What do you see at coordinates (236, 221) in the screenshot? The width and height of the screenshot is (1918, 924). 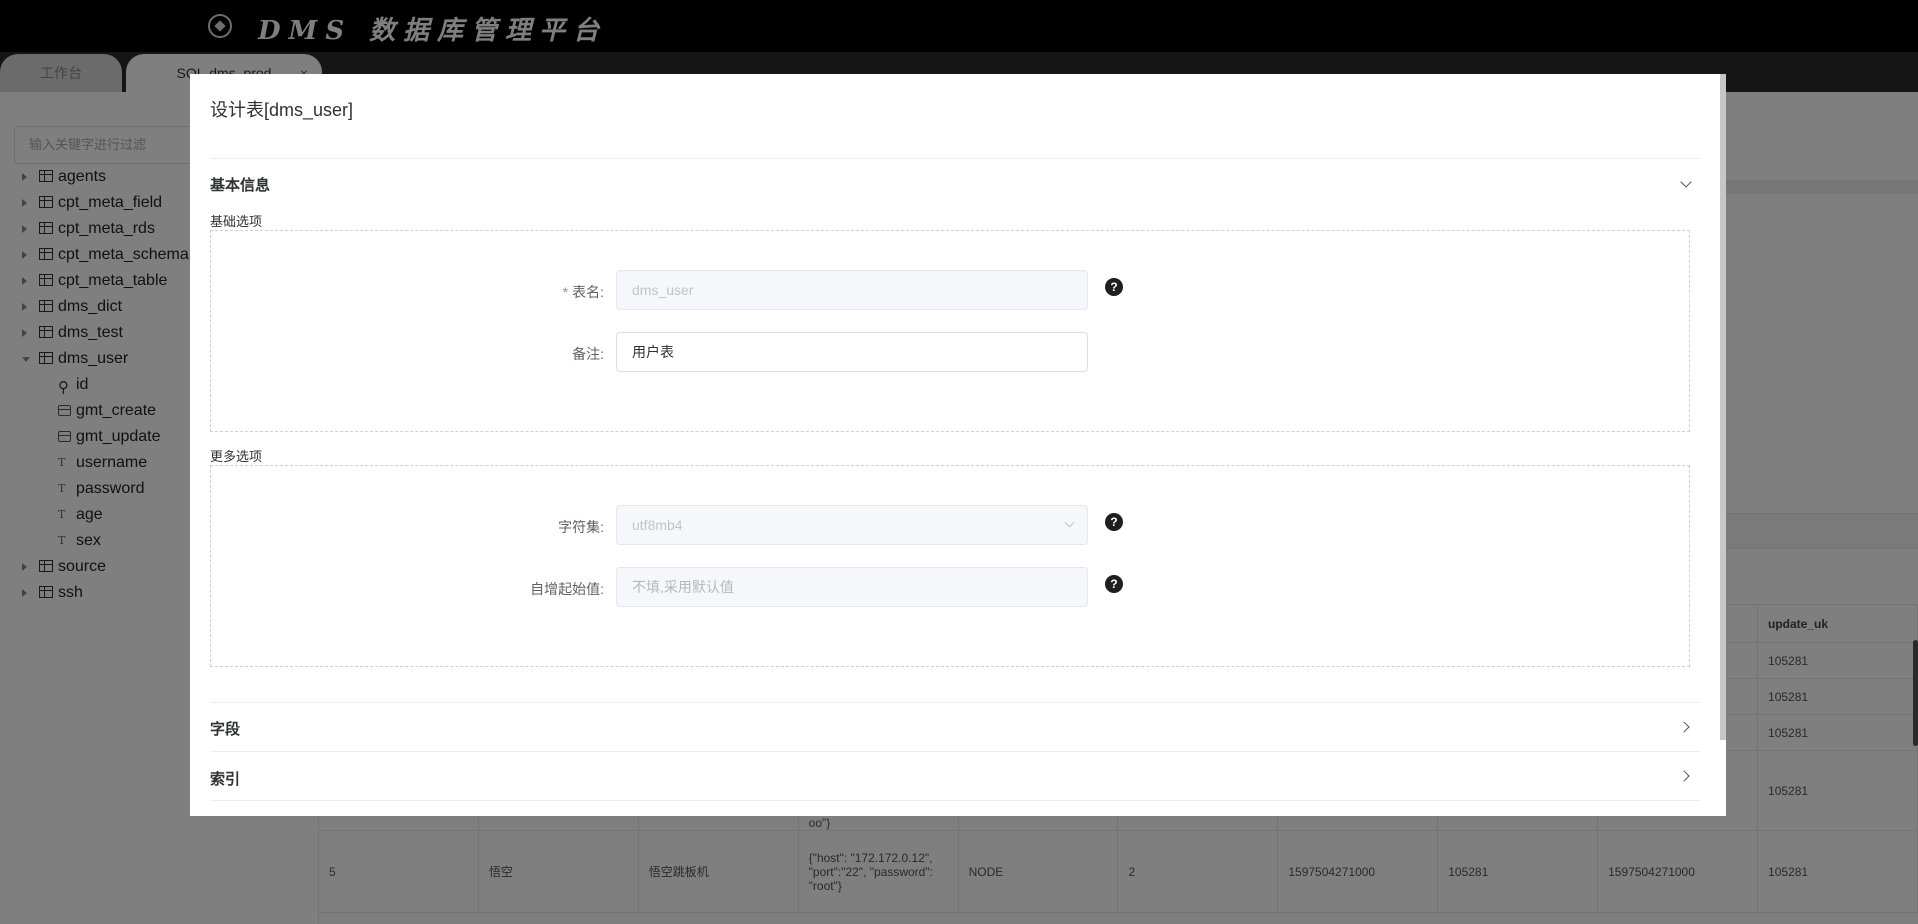 I see `subsection-basic-options: 基础选项` at bounding box center [236, 221].